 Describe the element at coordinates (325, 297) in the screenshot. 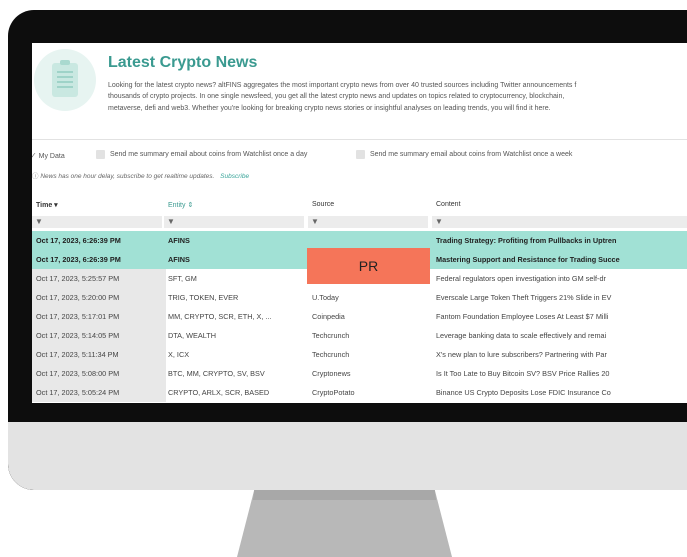

I see `cell-source: U.Today` at that location.